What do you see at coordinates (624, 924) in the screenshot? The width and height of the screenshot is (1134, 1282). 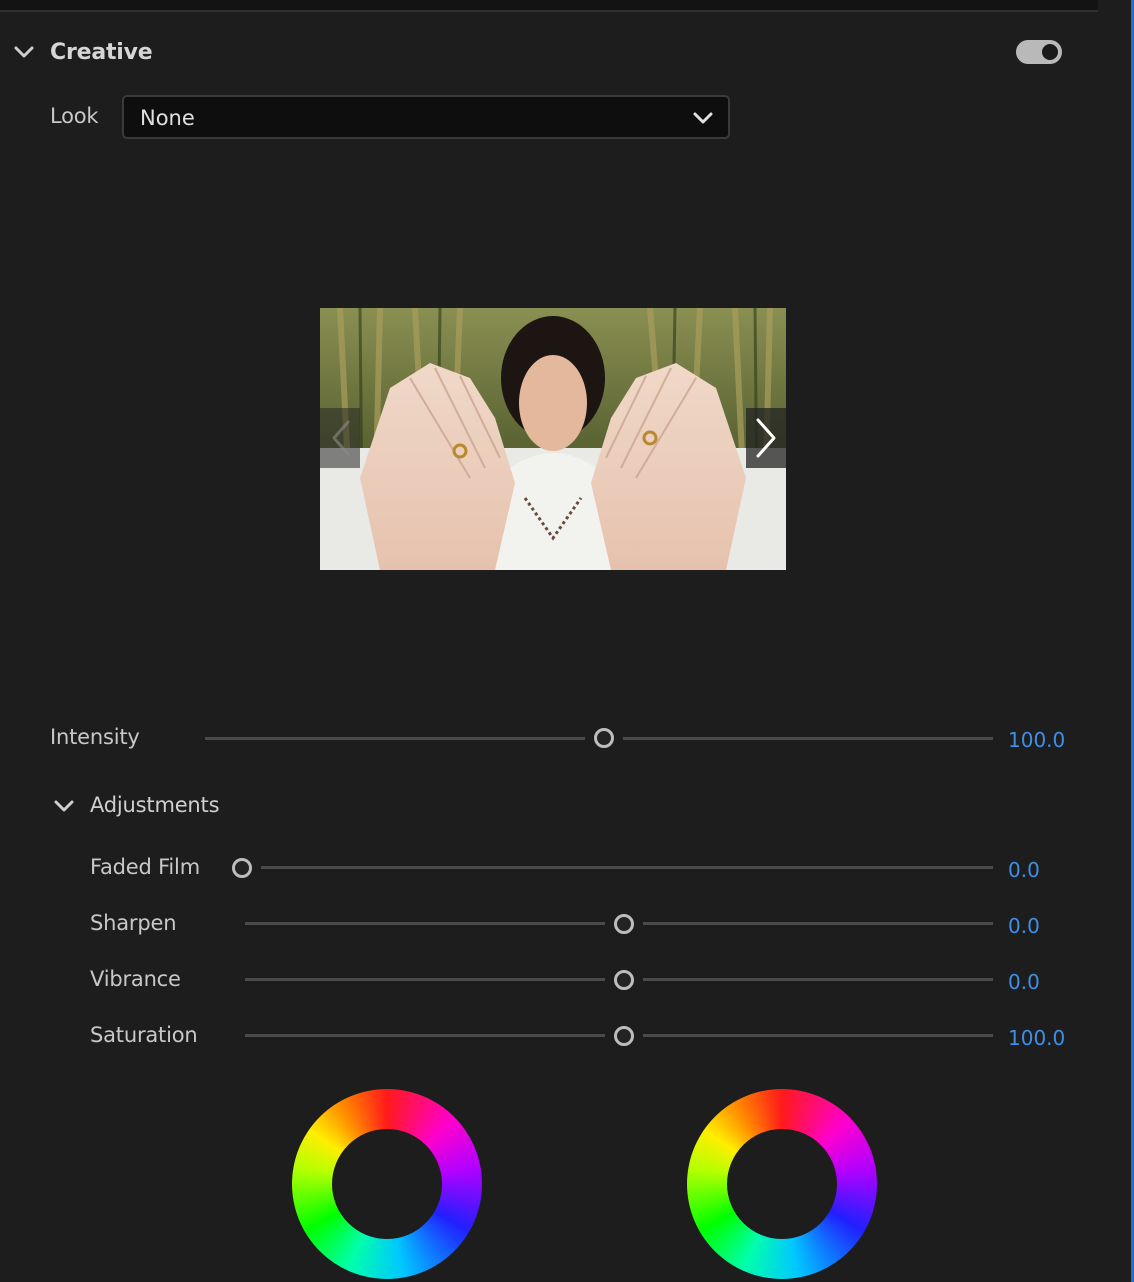 I see `sharpen-slider-thumb` at bounding box center [624, 924].